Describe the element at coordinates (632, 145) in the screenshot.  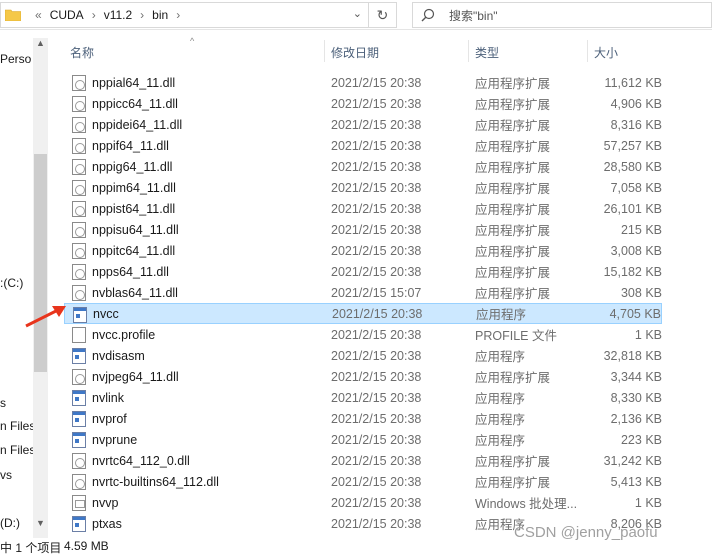
I see `file-size: 57,257 KB` at that location.